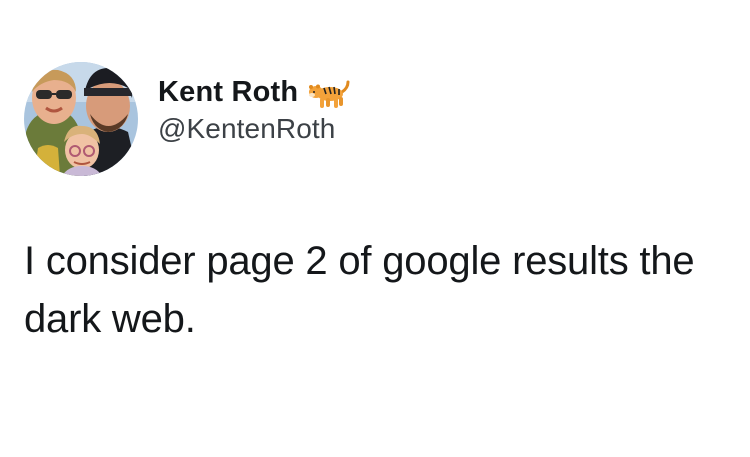 This screenshot has height=457, width=750. I want to click on tweet-header: Kent Roth @KentenRoth, so click(187, 119).